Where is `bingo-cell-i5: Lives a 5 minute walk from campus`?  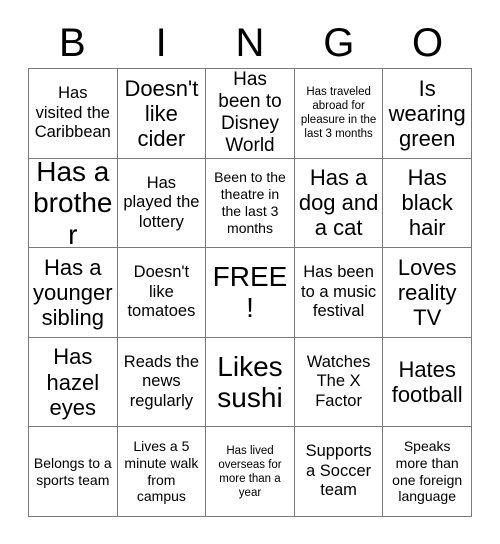
bingo-cell-i5: Lives a 5 minute walk from campus is located at coordinates (162, 472).